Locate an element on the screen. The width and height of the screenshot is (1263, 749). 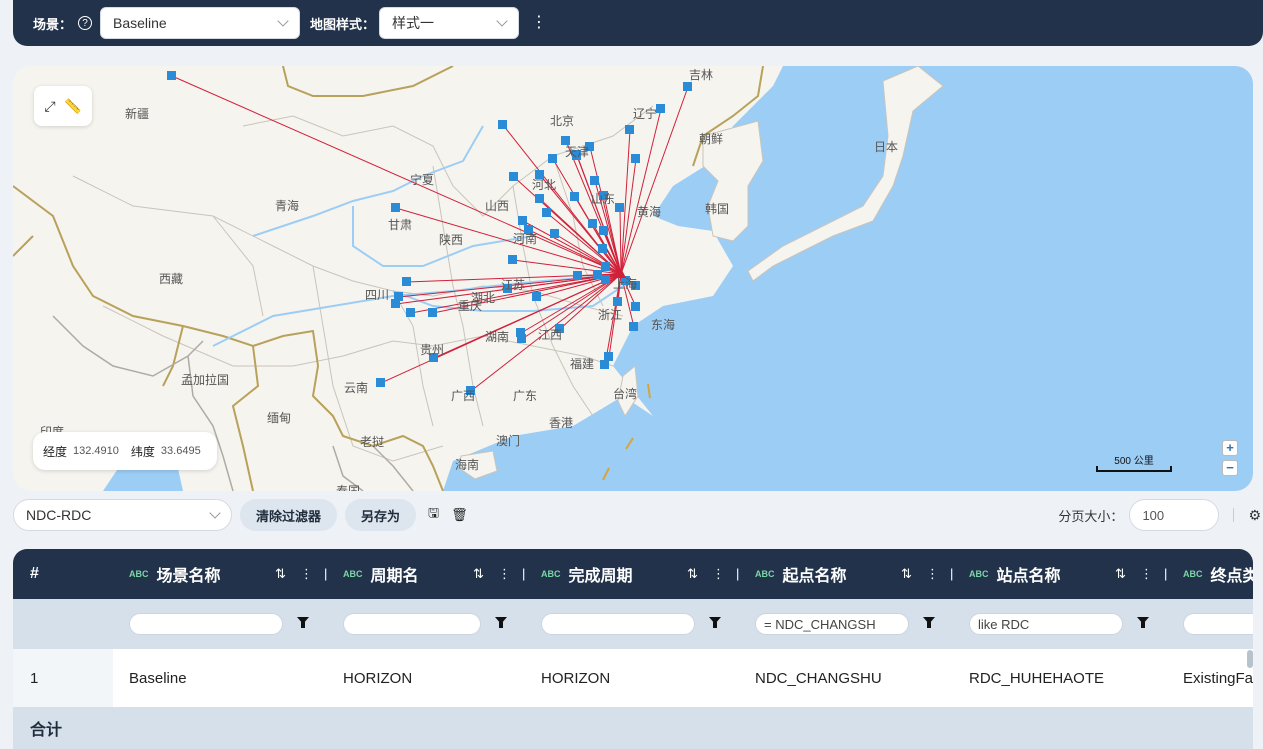
zoom-in-button: + is located at coordinates (1230, 448).